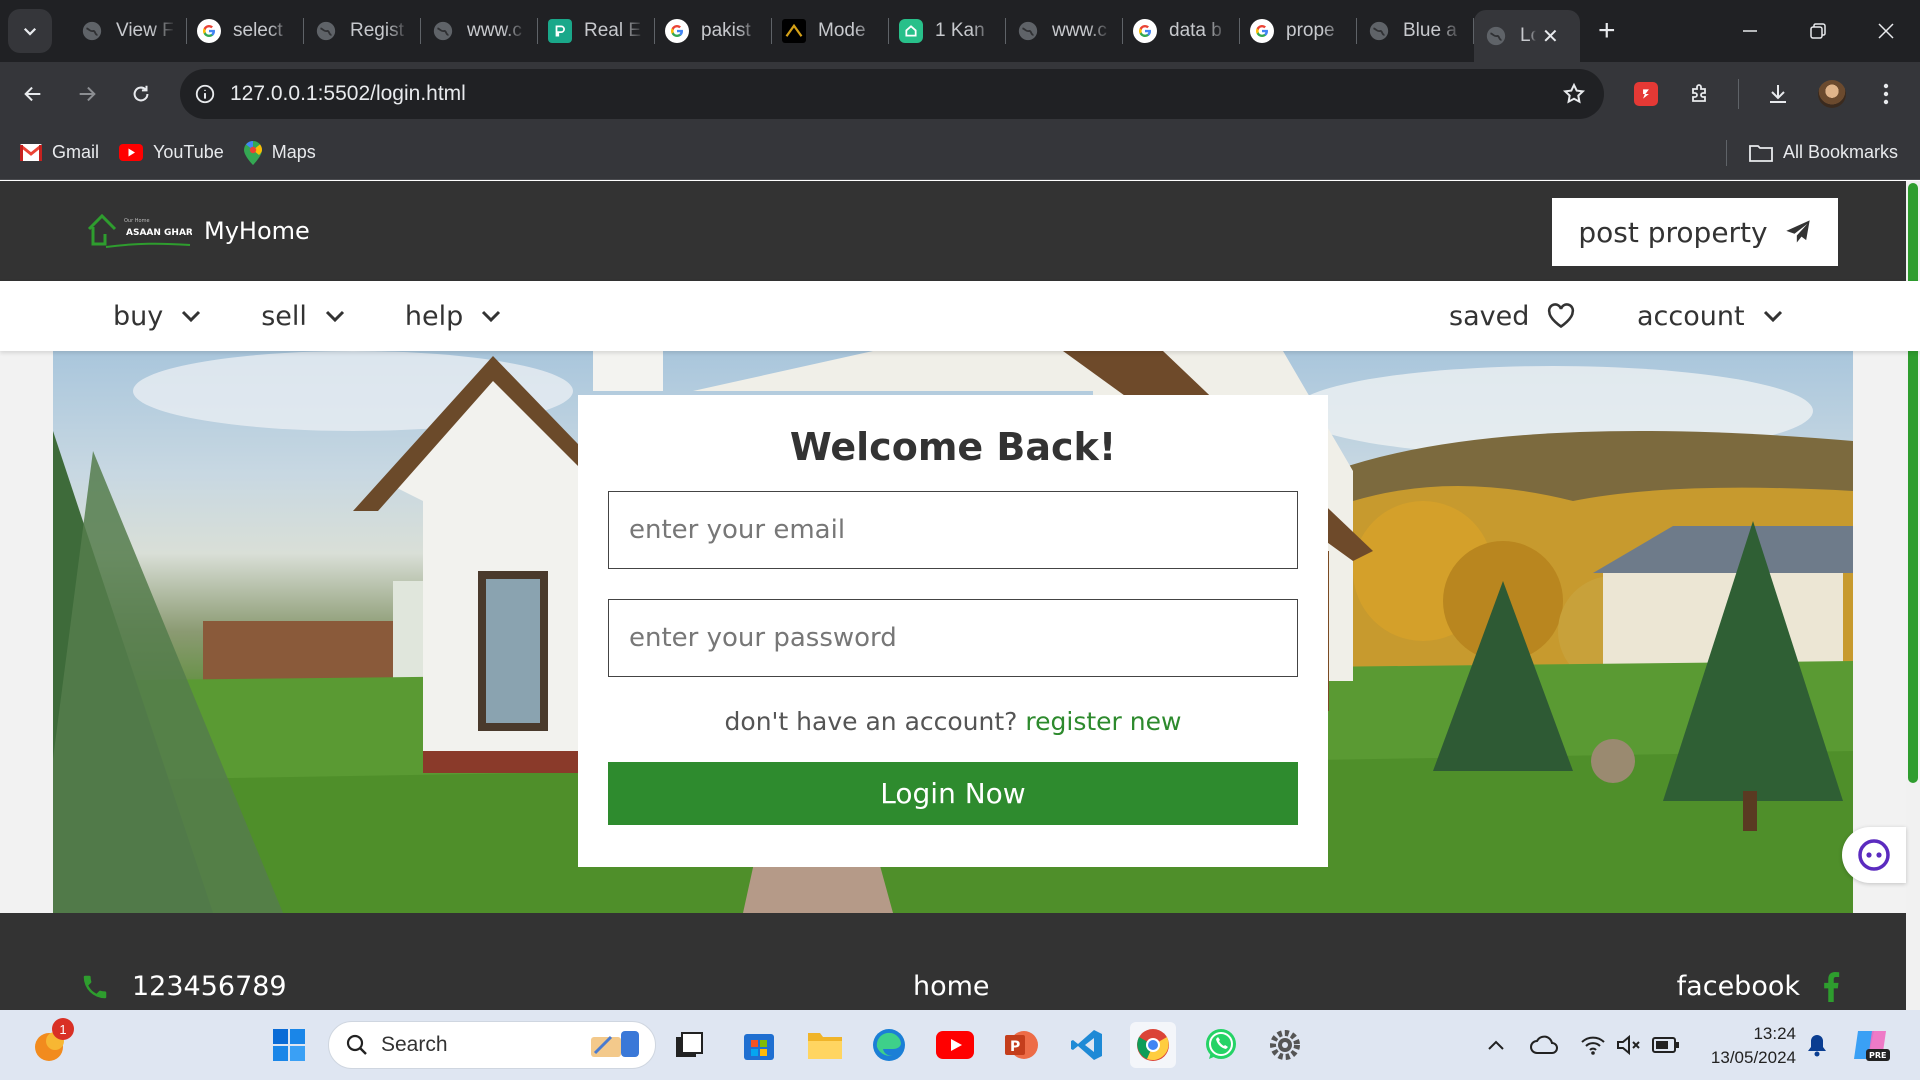 The image size is (1920, 1080). I want to click on password-field, so click(953, 638).